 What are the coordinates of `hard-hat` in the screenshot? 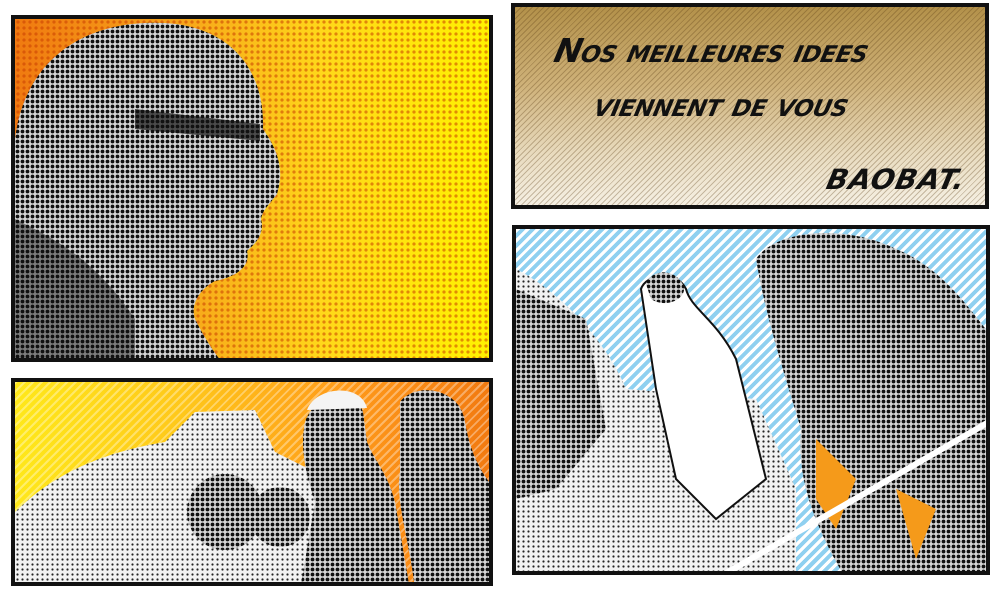 It's located at (337, 400).